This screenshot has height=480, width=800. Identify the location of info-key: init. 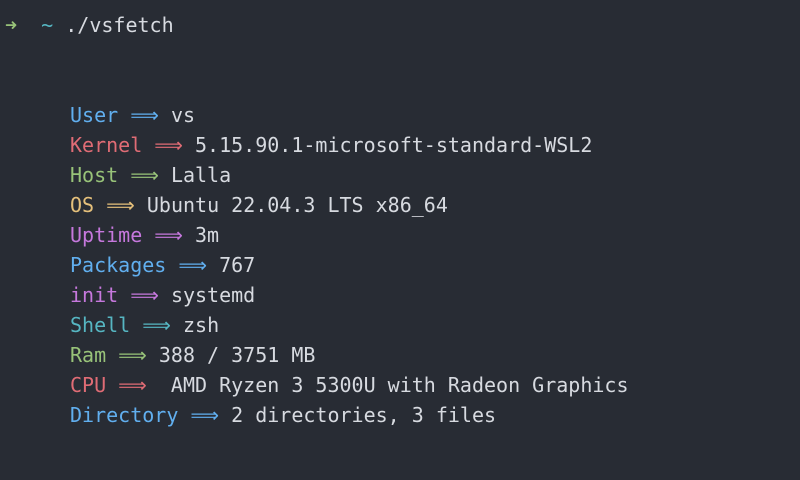
(94, 295).